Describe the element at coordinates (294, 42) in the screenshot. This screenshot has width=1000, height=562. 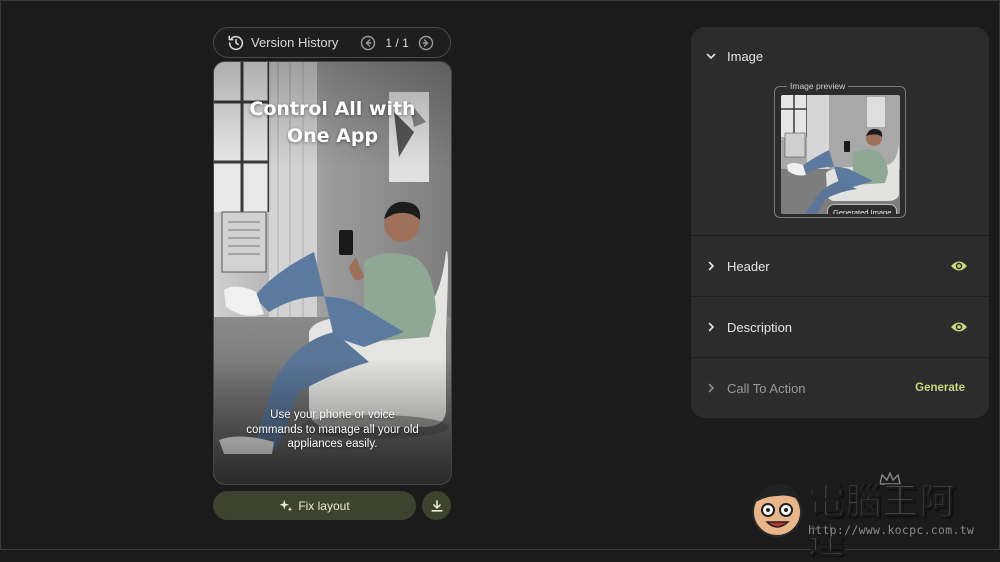
I see `version-history-label: Version History` at that location.